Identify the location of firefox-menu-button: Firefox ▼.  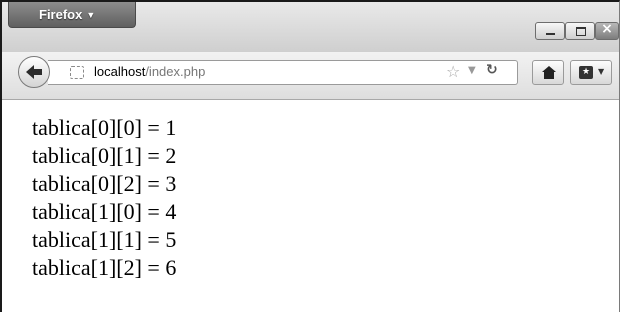
(72, 15).